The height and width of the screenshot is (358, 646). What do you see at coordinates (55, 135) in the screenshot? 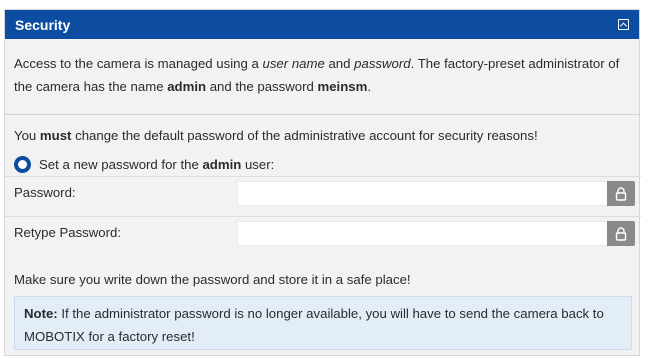
I see `warning-emphasis: must` at bounding box center [55, 135].